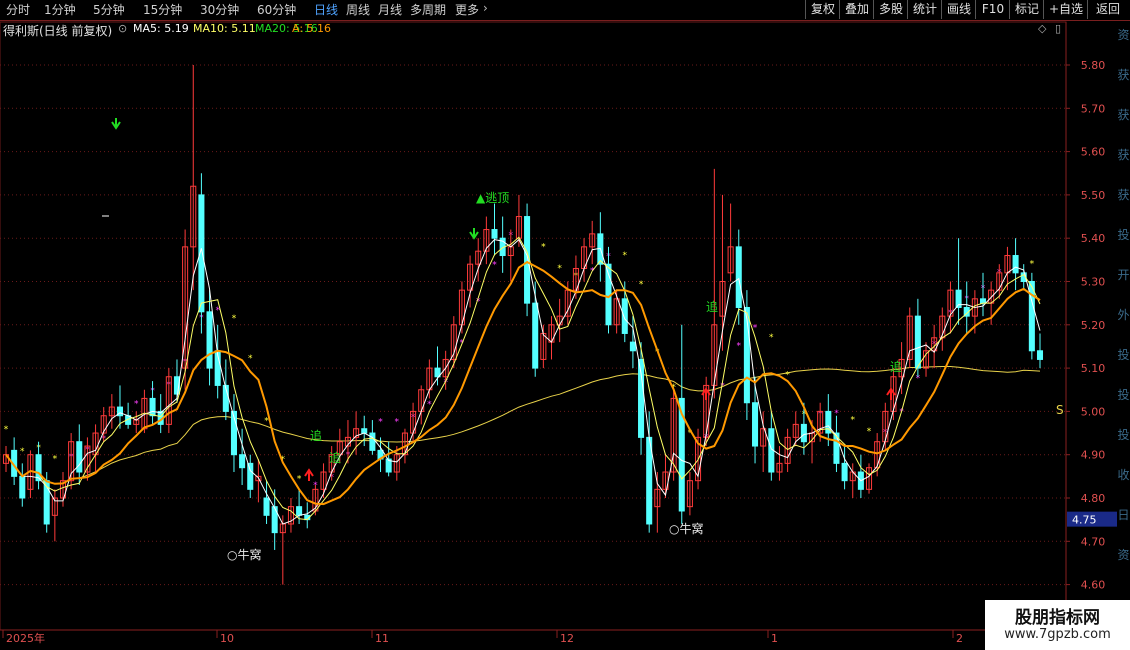  I want to click on month-tick-label: 2, so click(959, 638).